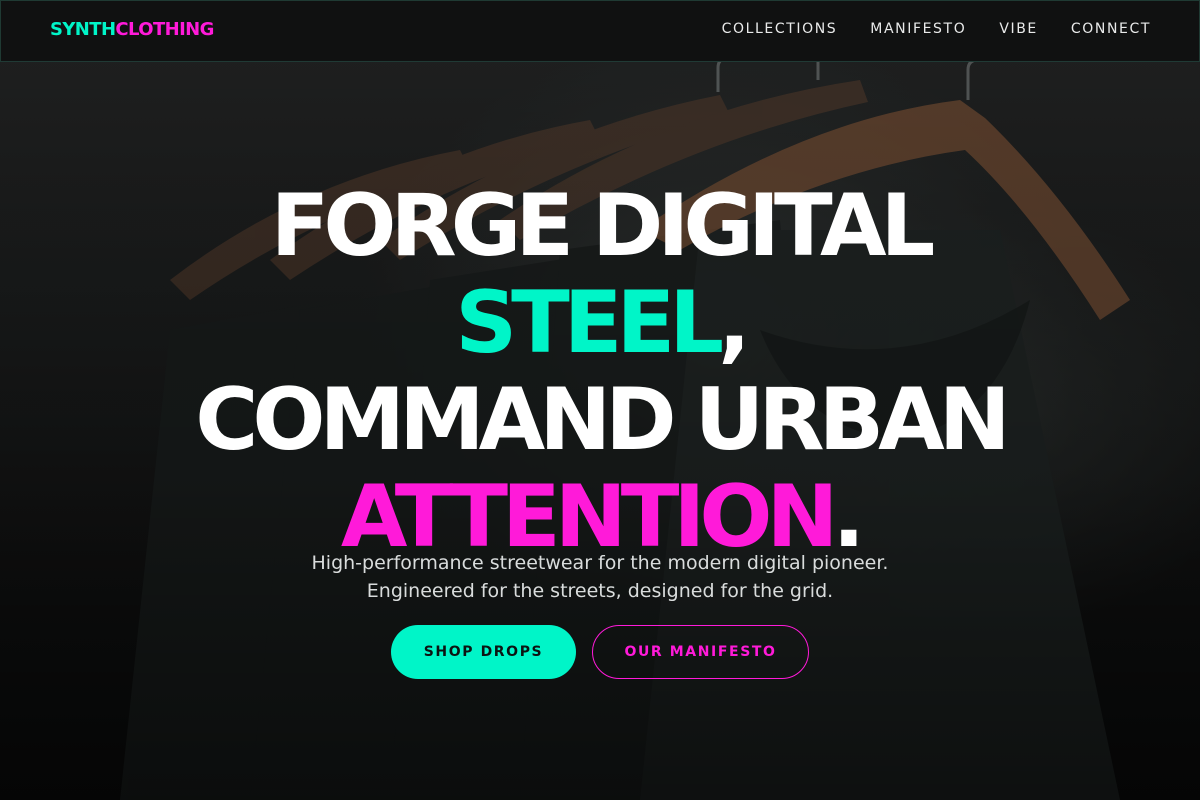 This screenshot has height=800, width=1200. Describe the element at coordinates (164, 29) in the screenshot. I see `brand-logo-clothing: CLOTHING` at that location.